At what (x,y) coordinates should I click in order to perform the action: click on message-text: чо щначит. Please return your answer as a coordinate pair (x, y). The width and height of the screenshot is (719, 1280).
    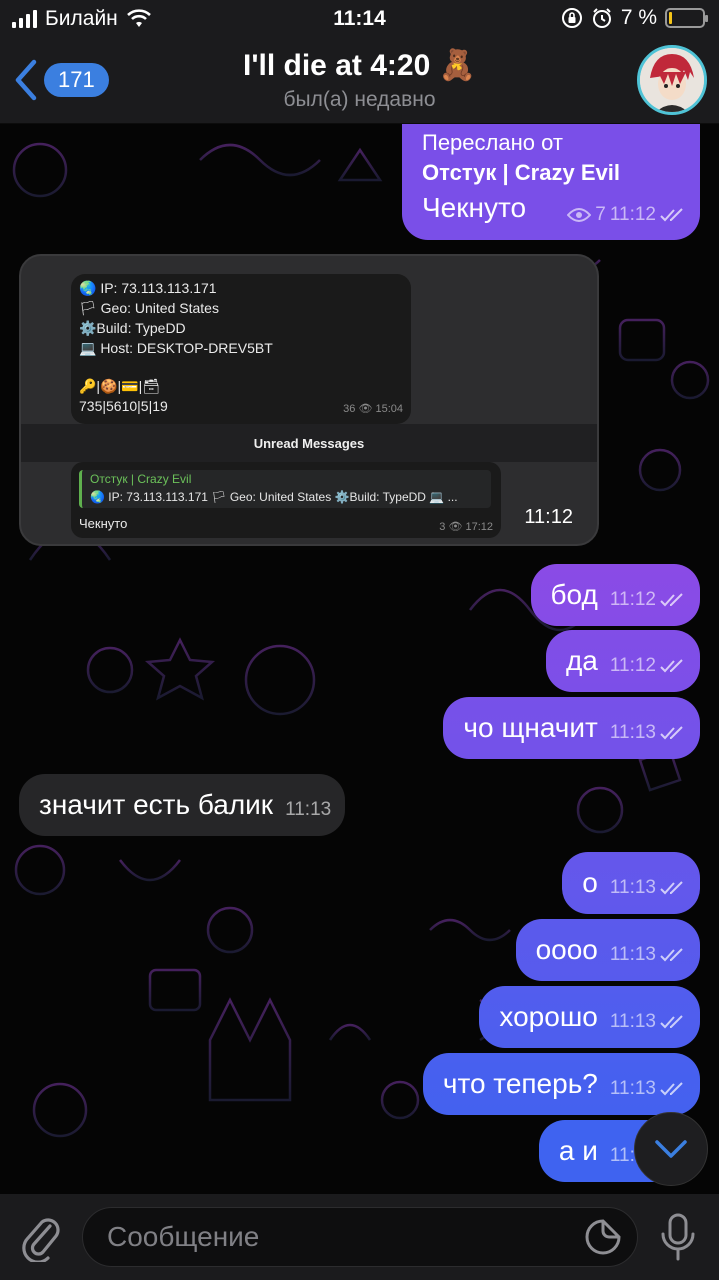
    Looking at the image, I should click on (530, 727).